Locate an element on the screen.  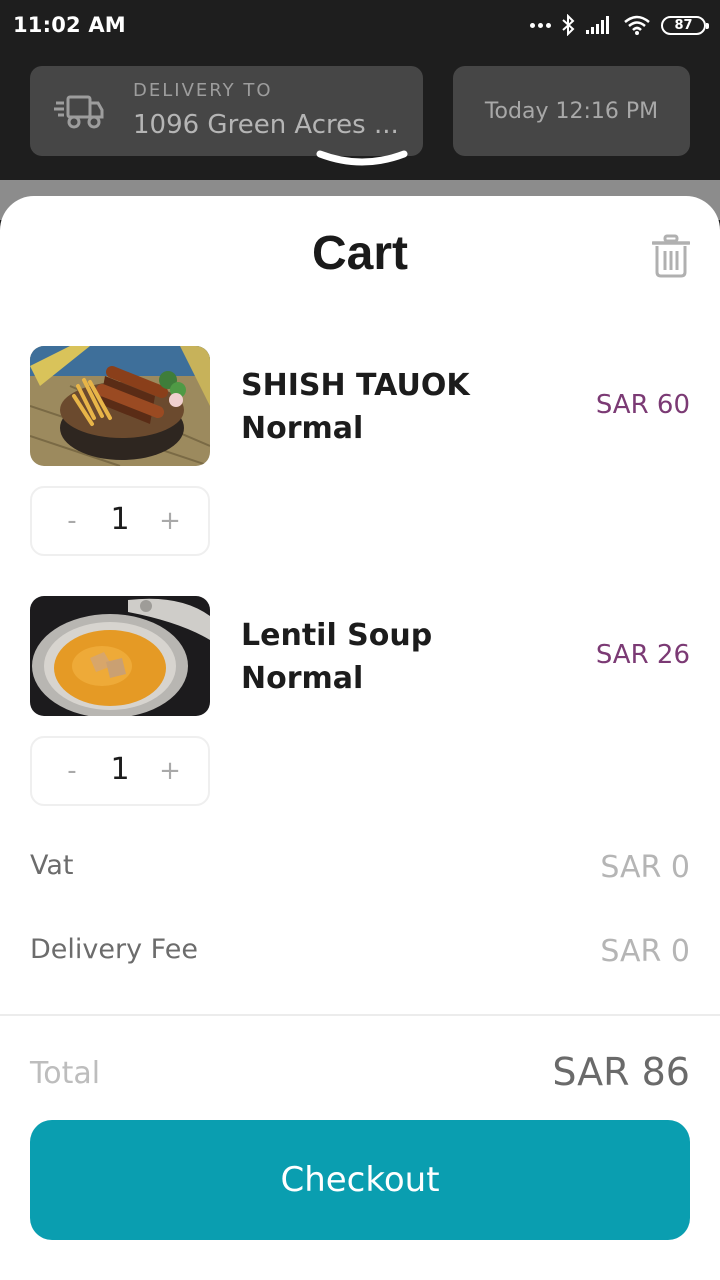
signal-icon is located at coordinates (597, 25).